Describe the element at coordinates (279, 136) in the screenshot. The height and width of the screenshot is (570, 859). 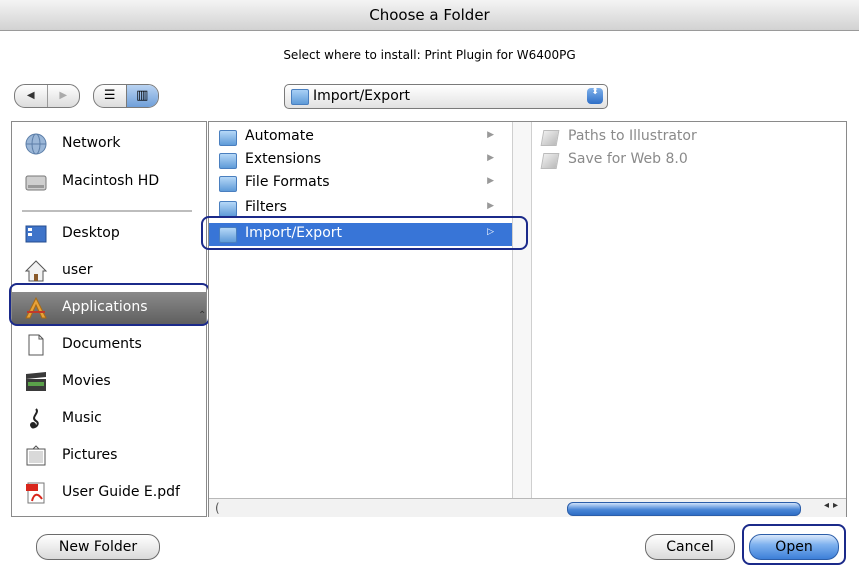
I see `folder-label: Automate` at that location.